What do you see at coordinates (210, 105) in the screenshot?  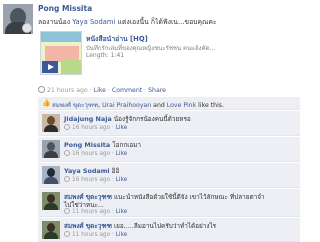 I see `likes-suffix: like this.` at bounding box center [210, 105].